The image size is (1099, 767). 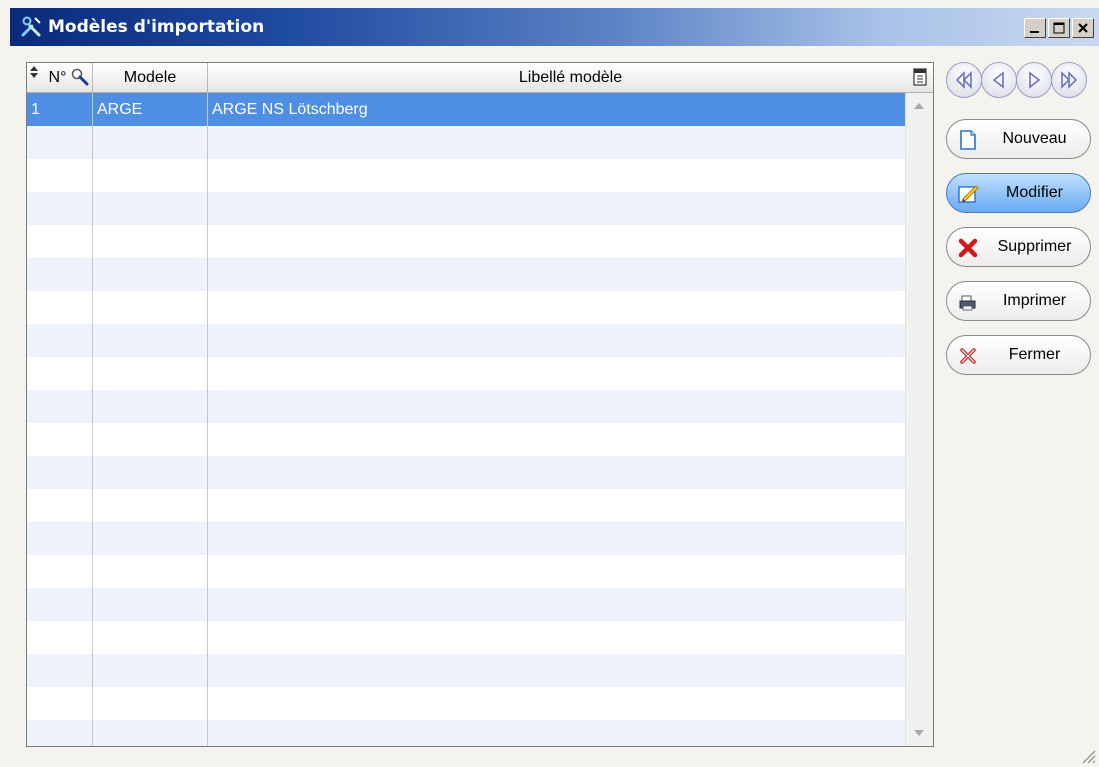 I want to click on edit-icon, so click(x=968, y=194).